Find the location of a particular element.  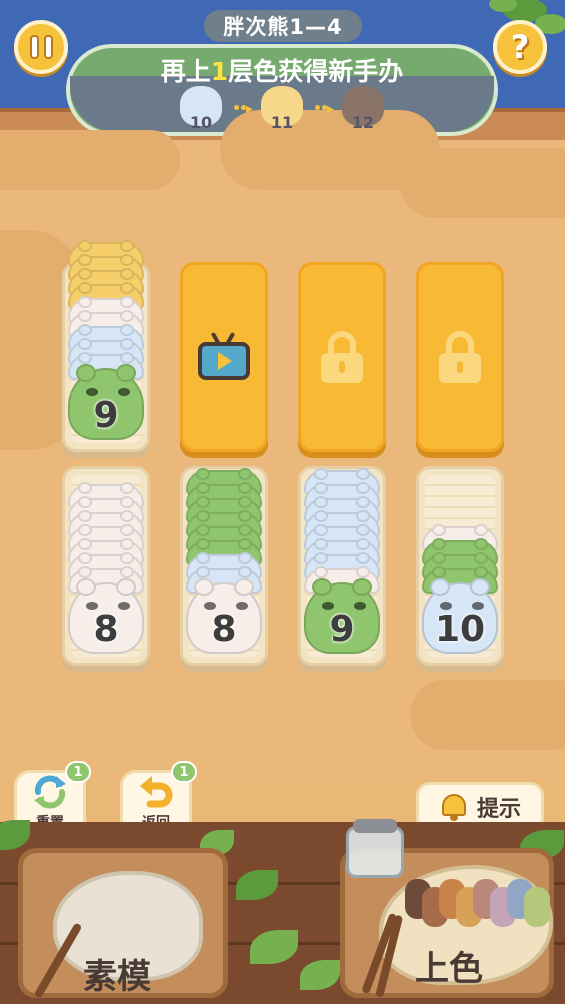

pause-button is located at coordinates (41, 47).